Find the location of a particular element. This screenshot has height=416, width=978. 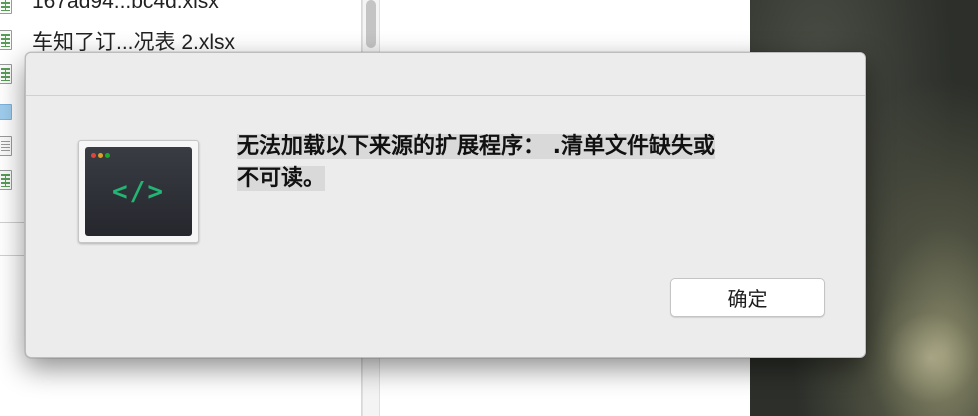

close-dot-icon is located at coordinates (93, 155).